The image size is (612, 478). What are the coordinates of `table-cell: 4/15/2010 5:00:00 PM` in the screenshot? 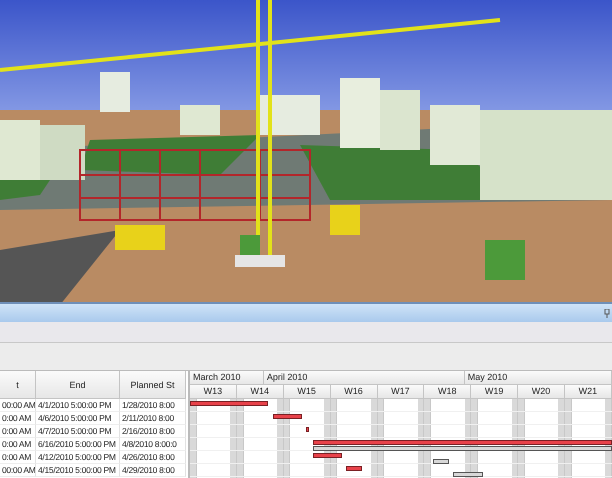 It's located at (78, 470).